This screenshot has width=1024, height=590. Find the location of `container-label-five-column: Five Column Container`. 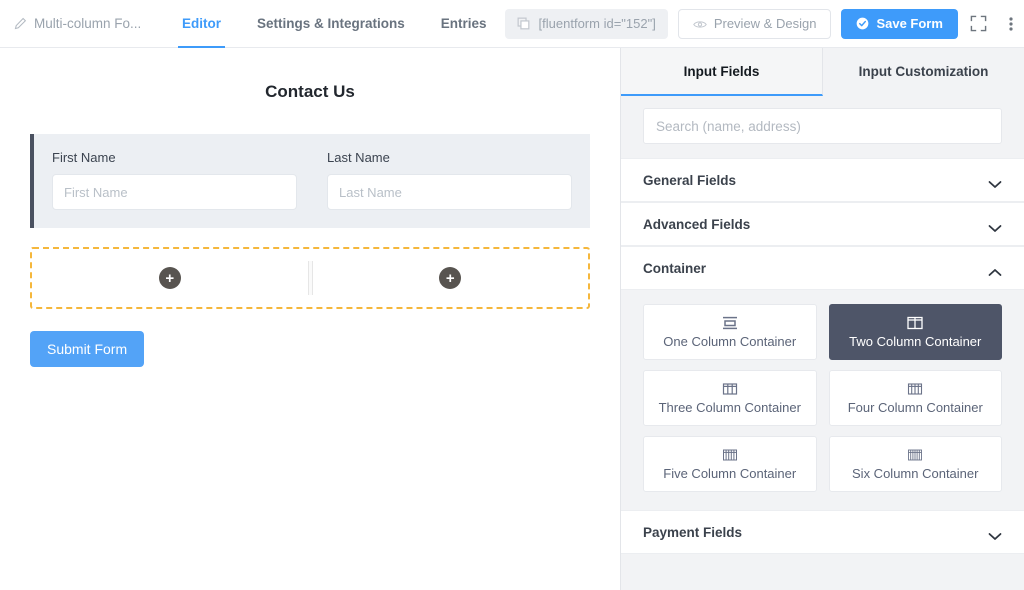

container-label-five-column: Five Column Container is located at coordinates (730, 473).